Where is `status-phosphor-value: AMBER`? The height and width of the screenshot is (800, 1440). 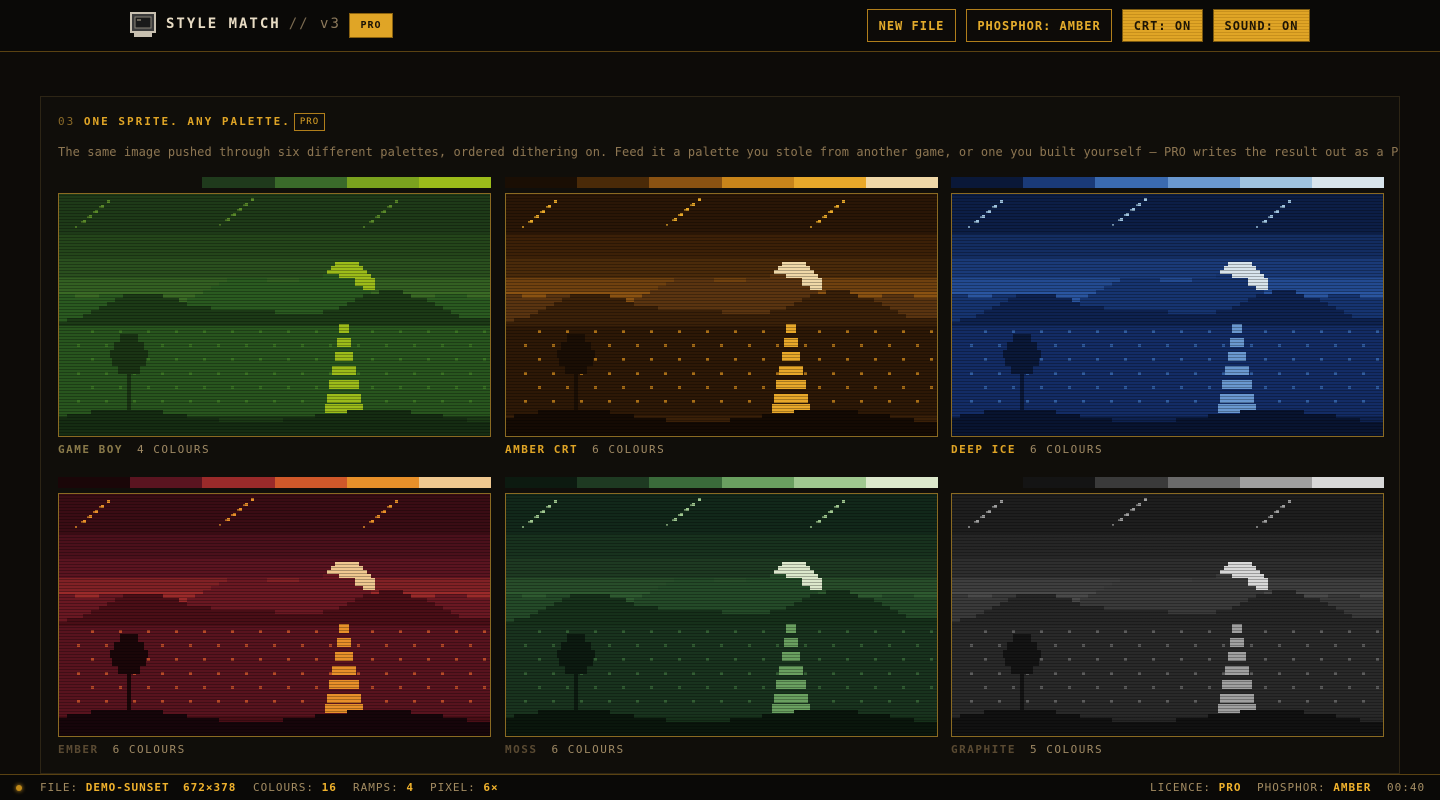 status-phosphor-value: AMBER is located at coordinates (1352, 787).